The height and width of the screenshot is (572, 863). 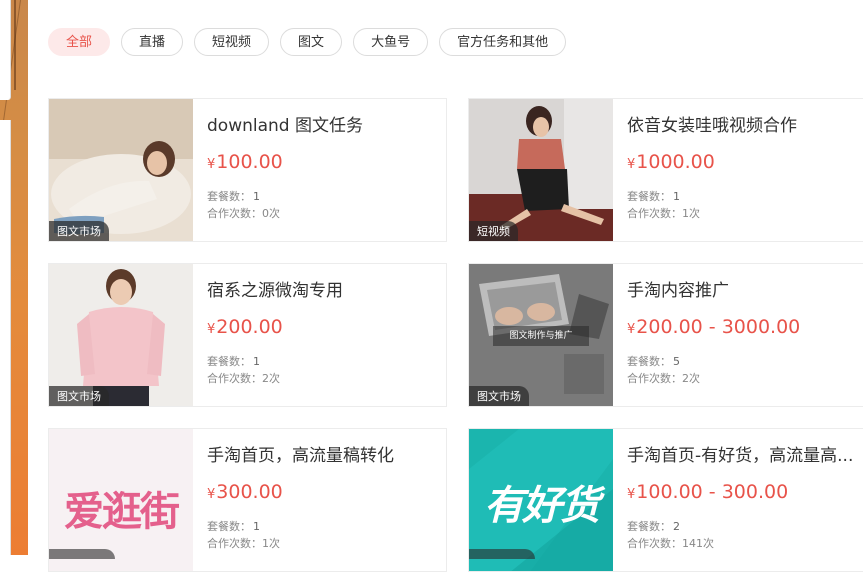 What do you see at coordinates (152, 42) in the screenshot?
I see `filter-live: 直播` at bounding box center [152, 42].